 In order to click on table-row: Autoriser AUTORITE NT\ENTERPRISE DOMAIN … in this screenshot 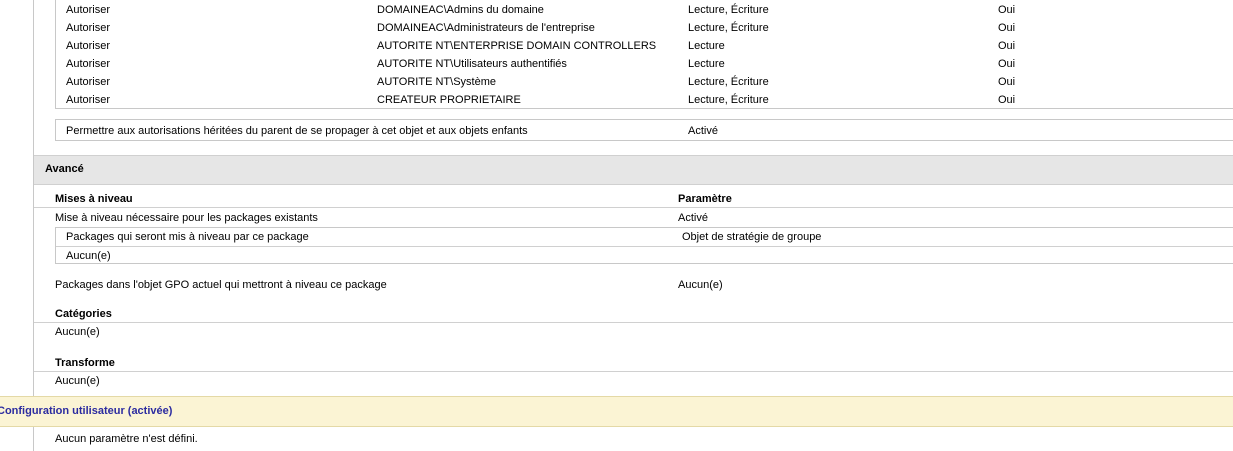, I will do `click(644, 45)`.